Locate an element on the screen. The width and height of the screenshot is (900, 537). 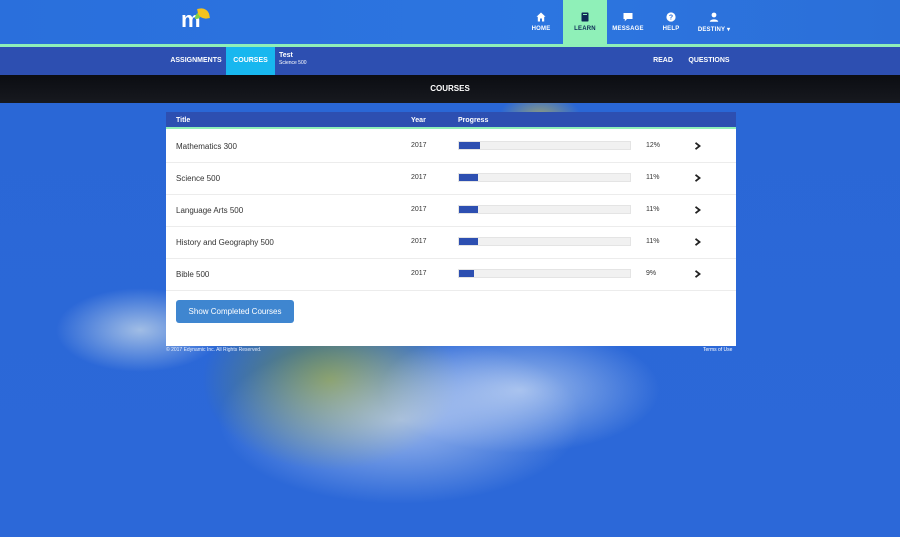
book-icon is located at coordinates (585, 17).